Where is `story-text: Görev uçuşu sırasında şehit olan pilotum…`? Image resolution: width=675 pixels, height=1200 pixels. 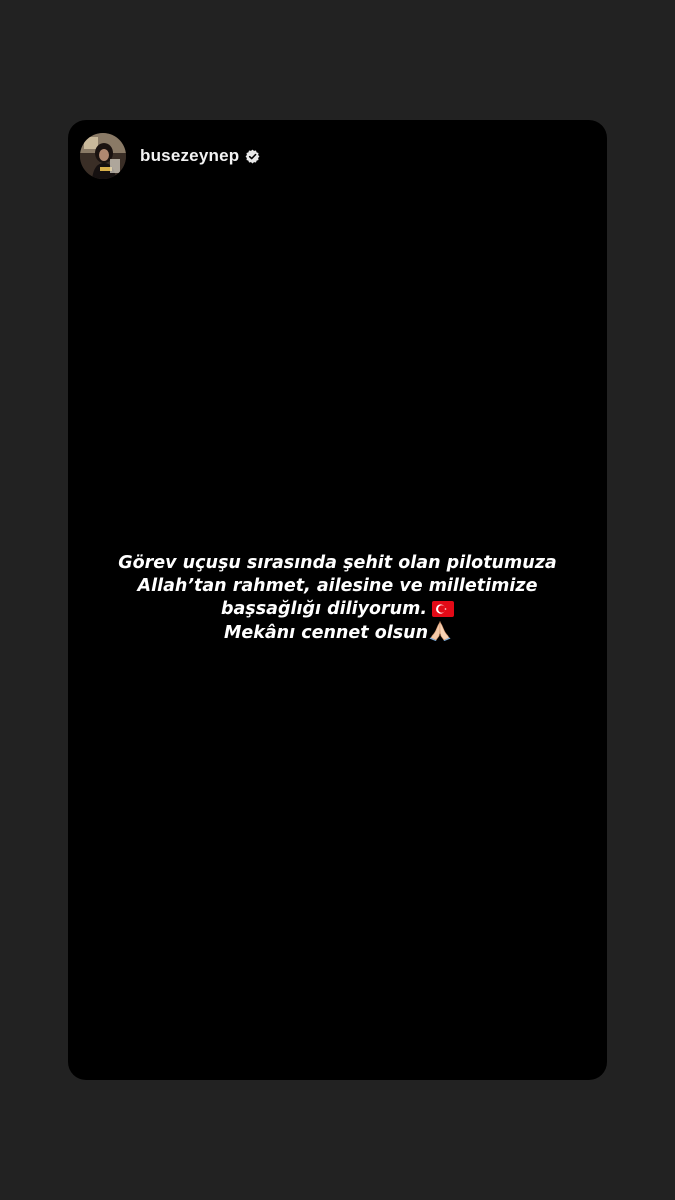 story-text: Görev uçuşu sırasında şehit olan pilotum… is located at coordinates (337, 598).